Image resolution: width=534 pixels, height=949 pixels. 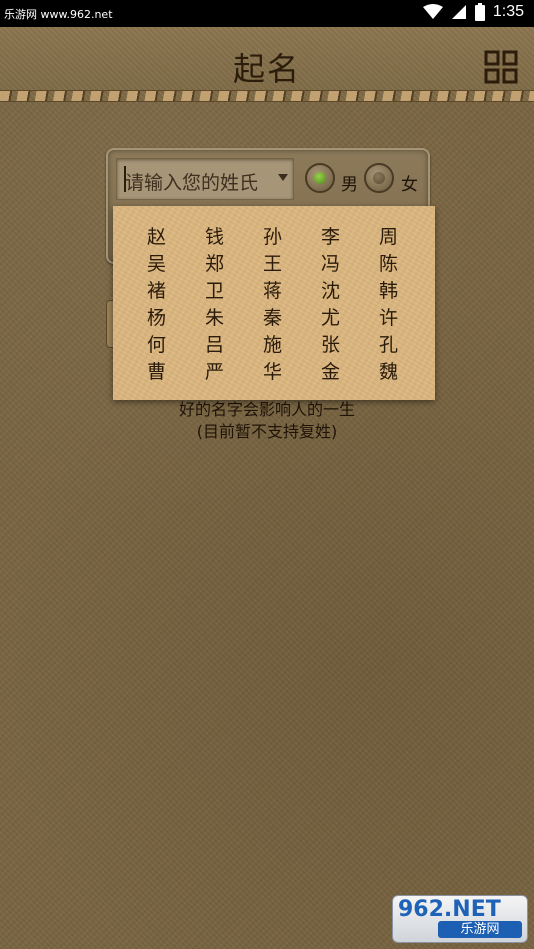 I want to click on radio-female, so click(x=379, y=178).